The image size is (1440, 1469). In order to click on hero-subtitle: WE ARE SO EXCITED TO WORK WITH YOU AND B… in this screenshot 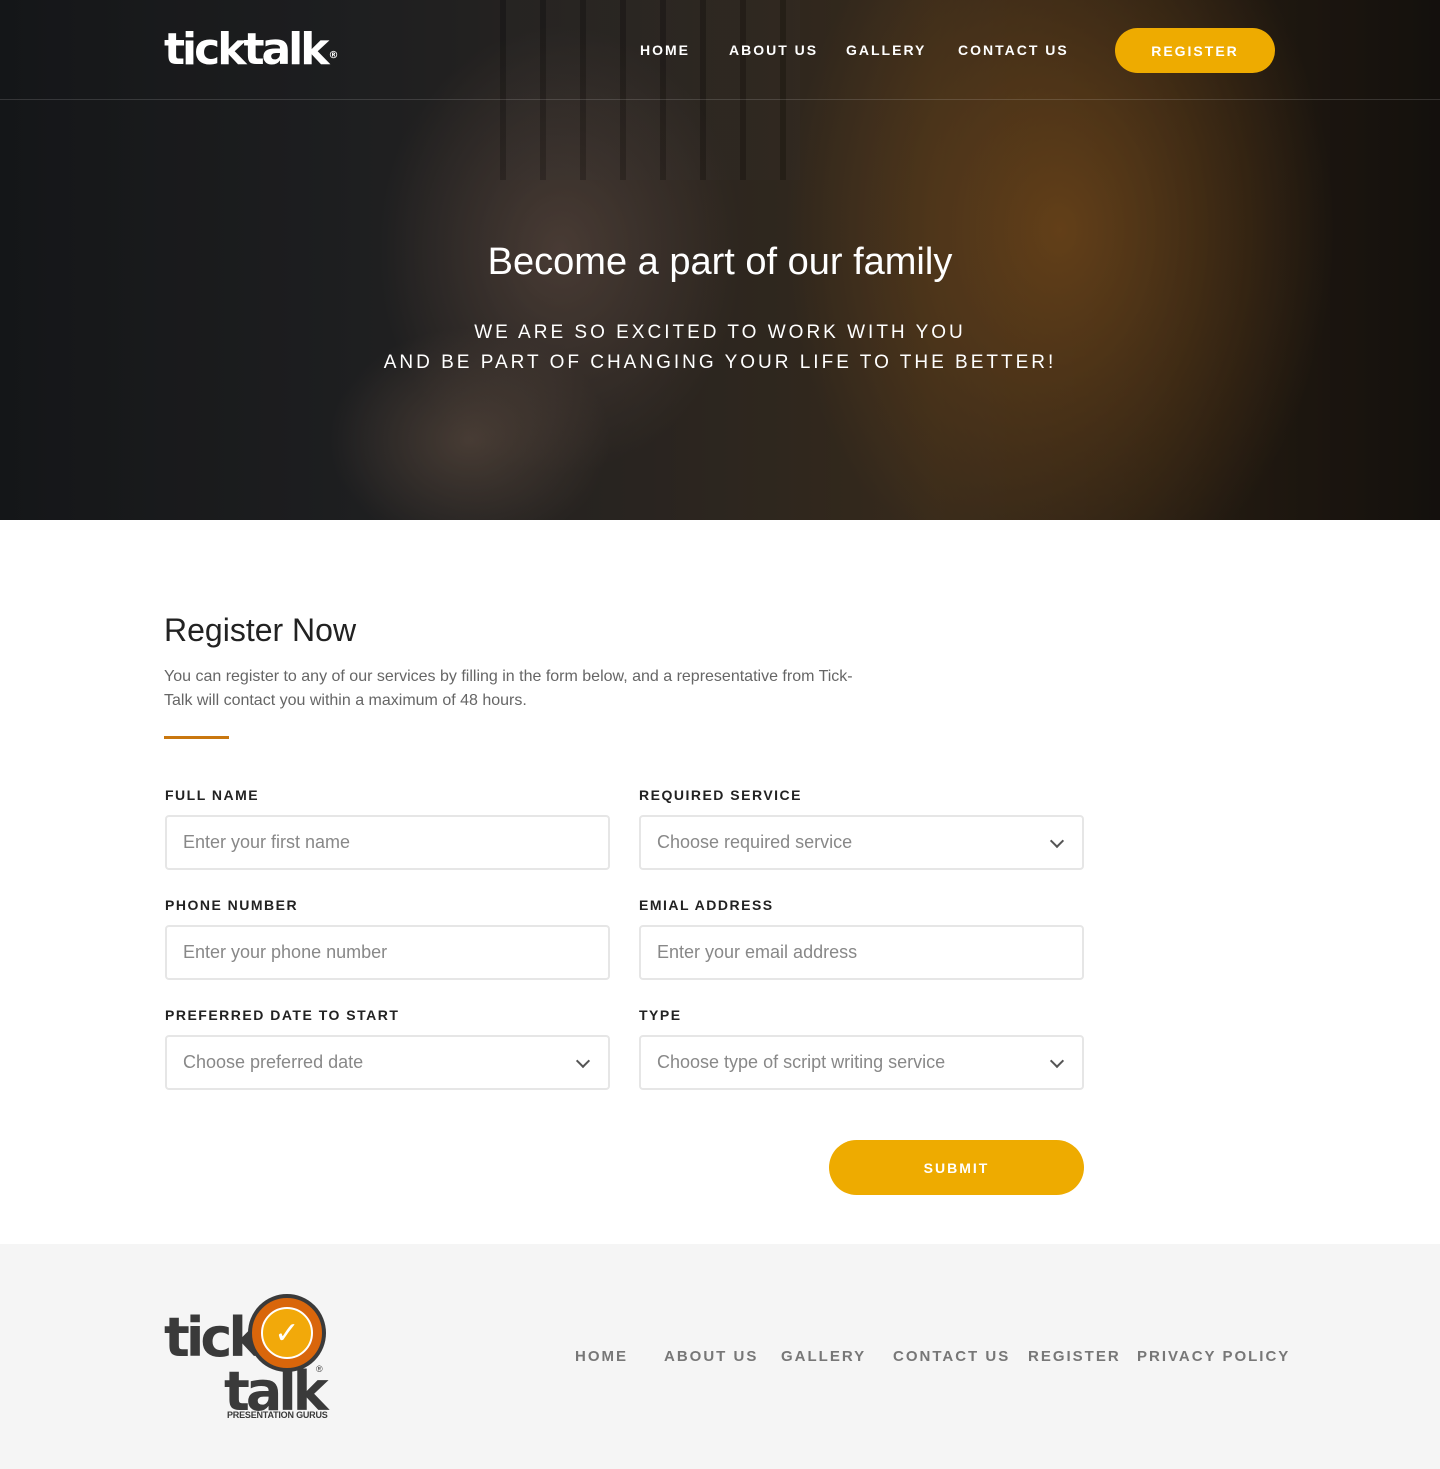, I will do `click(720, 348)`.